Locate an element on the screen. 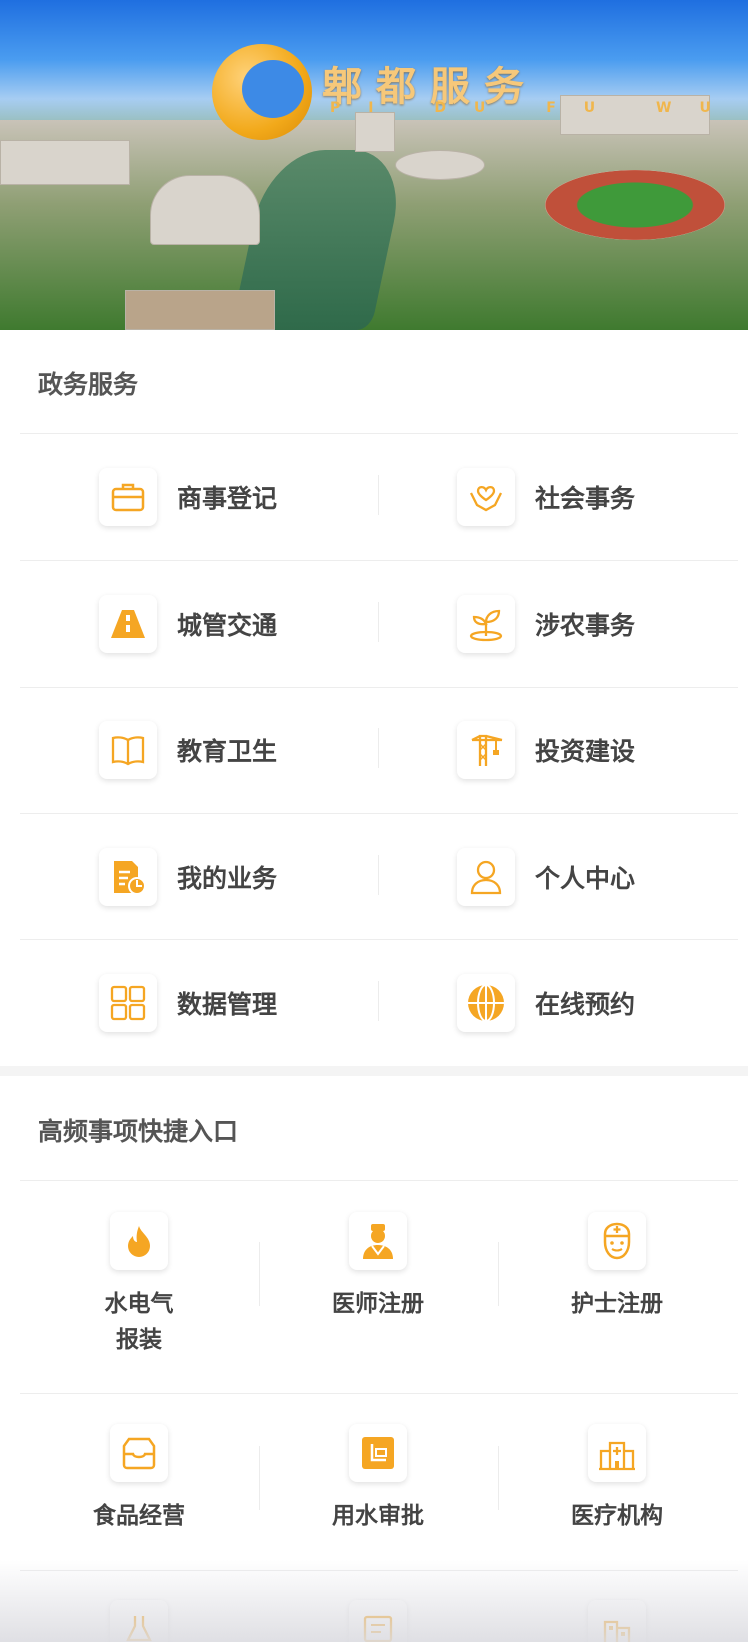 The width and height of the screenshot is (748, 1642). flame-icon is located at coordinates (139, 1241).